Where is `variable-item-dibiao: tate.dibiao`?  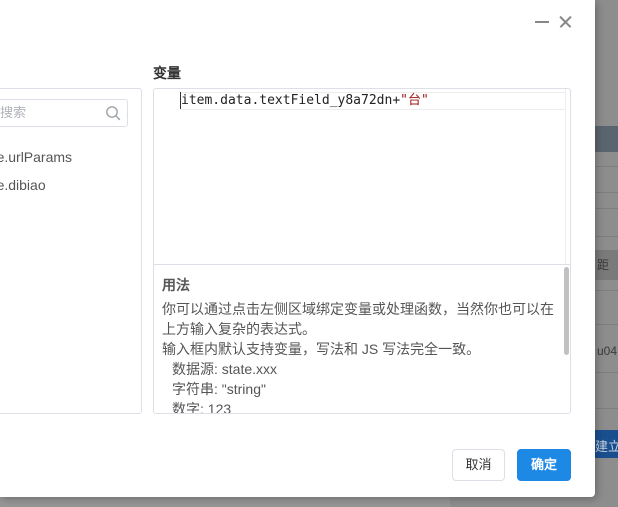
variable-item-dibiao: tate.dibiao is located at coordinates (70, 185).